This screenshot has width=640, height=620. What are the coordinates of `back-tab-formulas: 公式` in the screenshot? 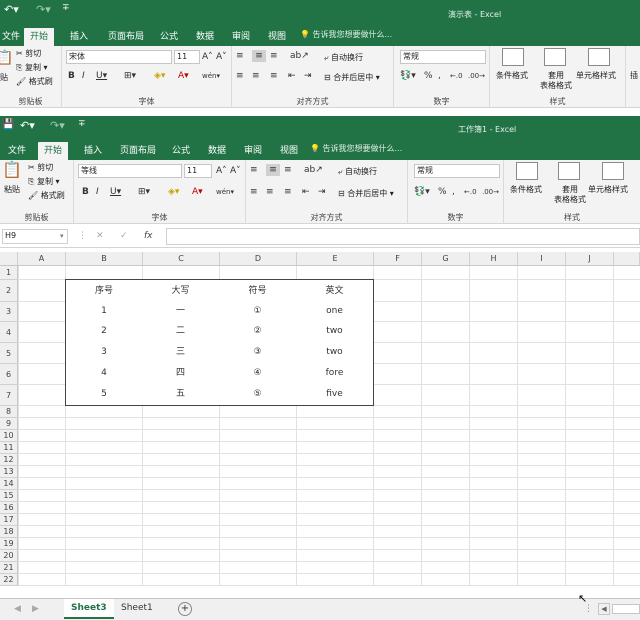 It's located at (169, 37).